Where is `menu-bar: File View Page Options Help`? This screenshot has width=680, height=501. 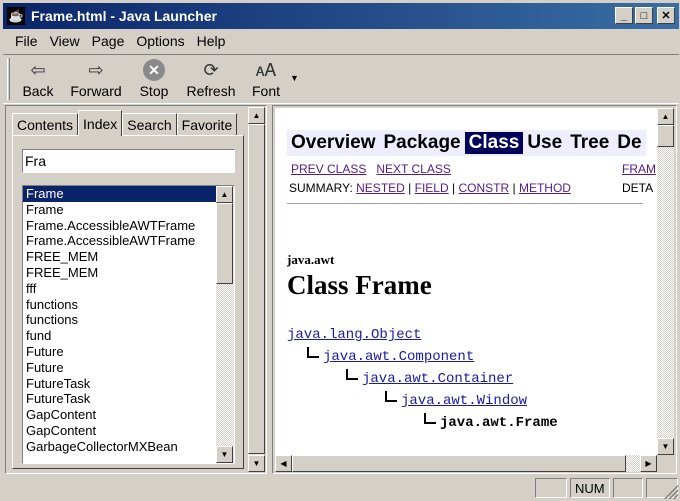 menu-bar: File View Page Options Help is located at coordinates (341, 41).